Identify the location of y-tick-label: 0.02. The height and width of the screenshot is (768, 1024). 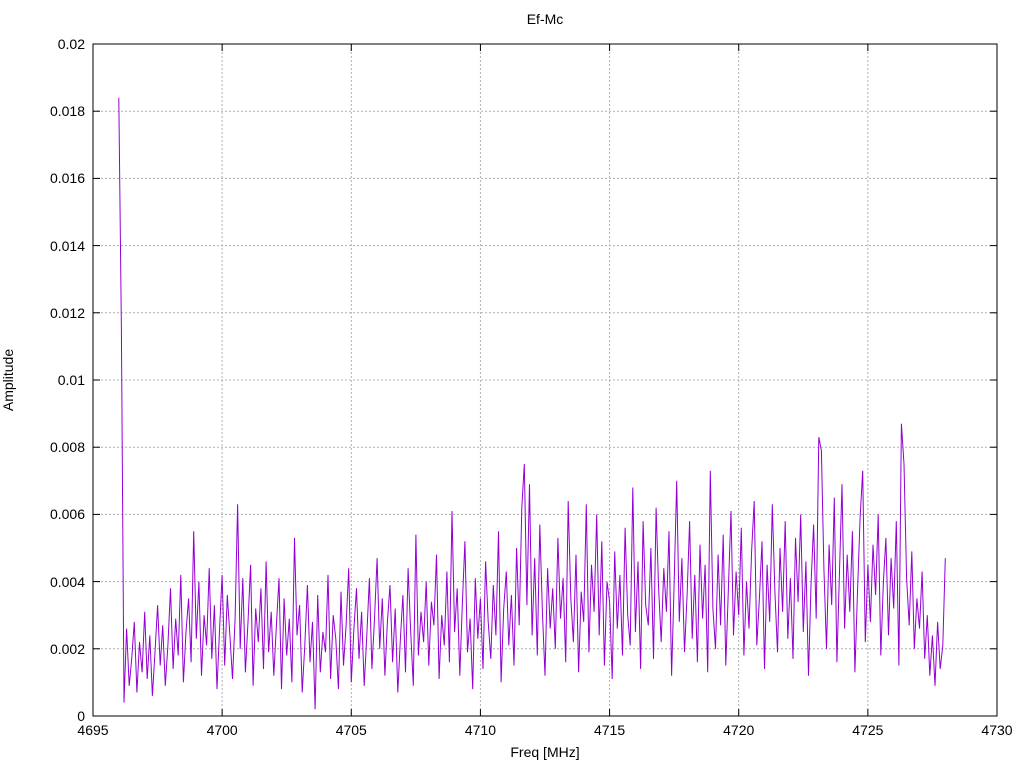
(71, 44).